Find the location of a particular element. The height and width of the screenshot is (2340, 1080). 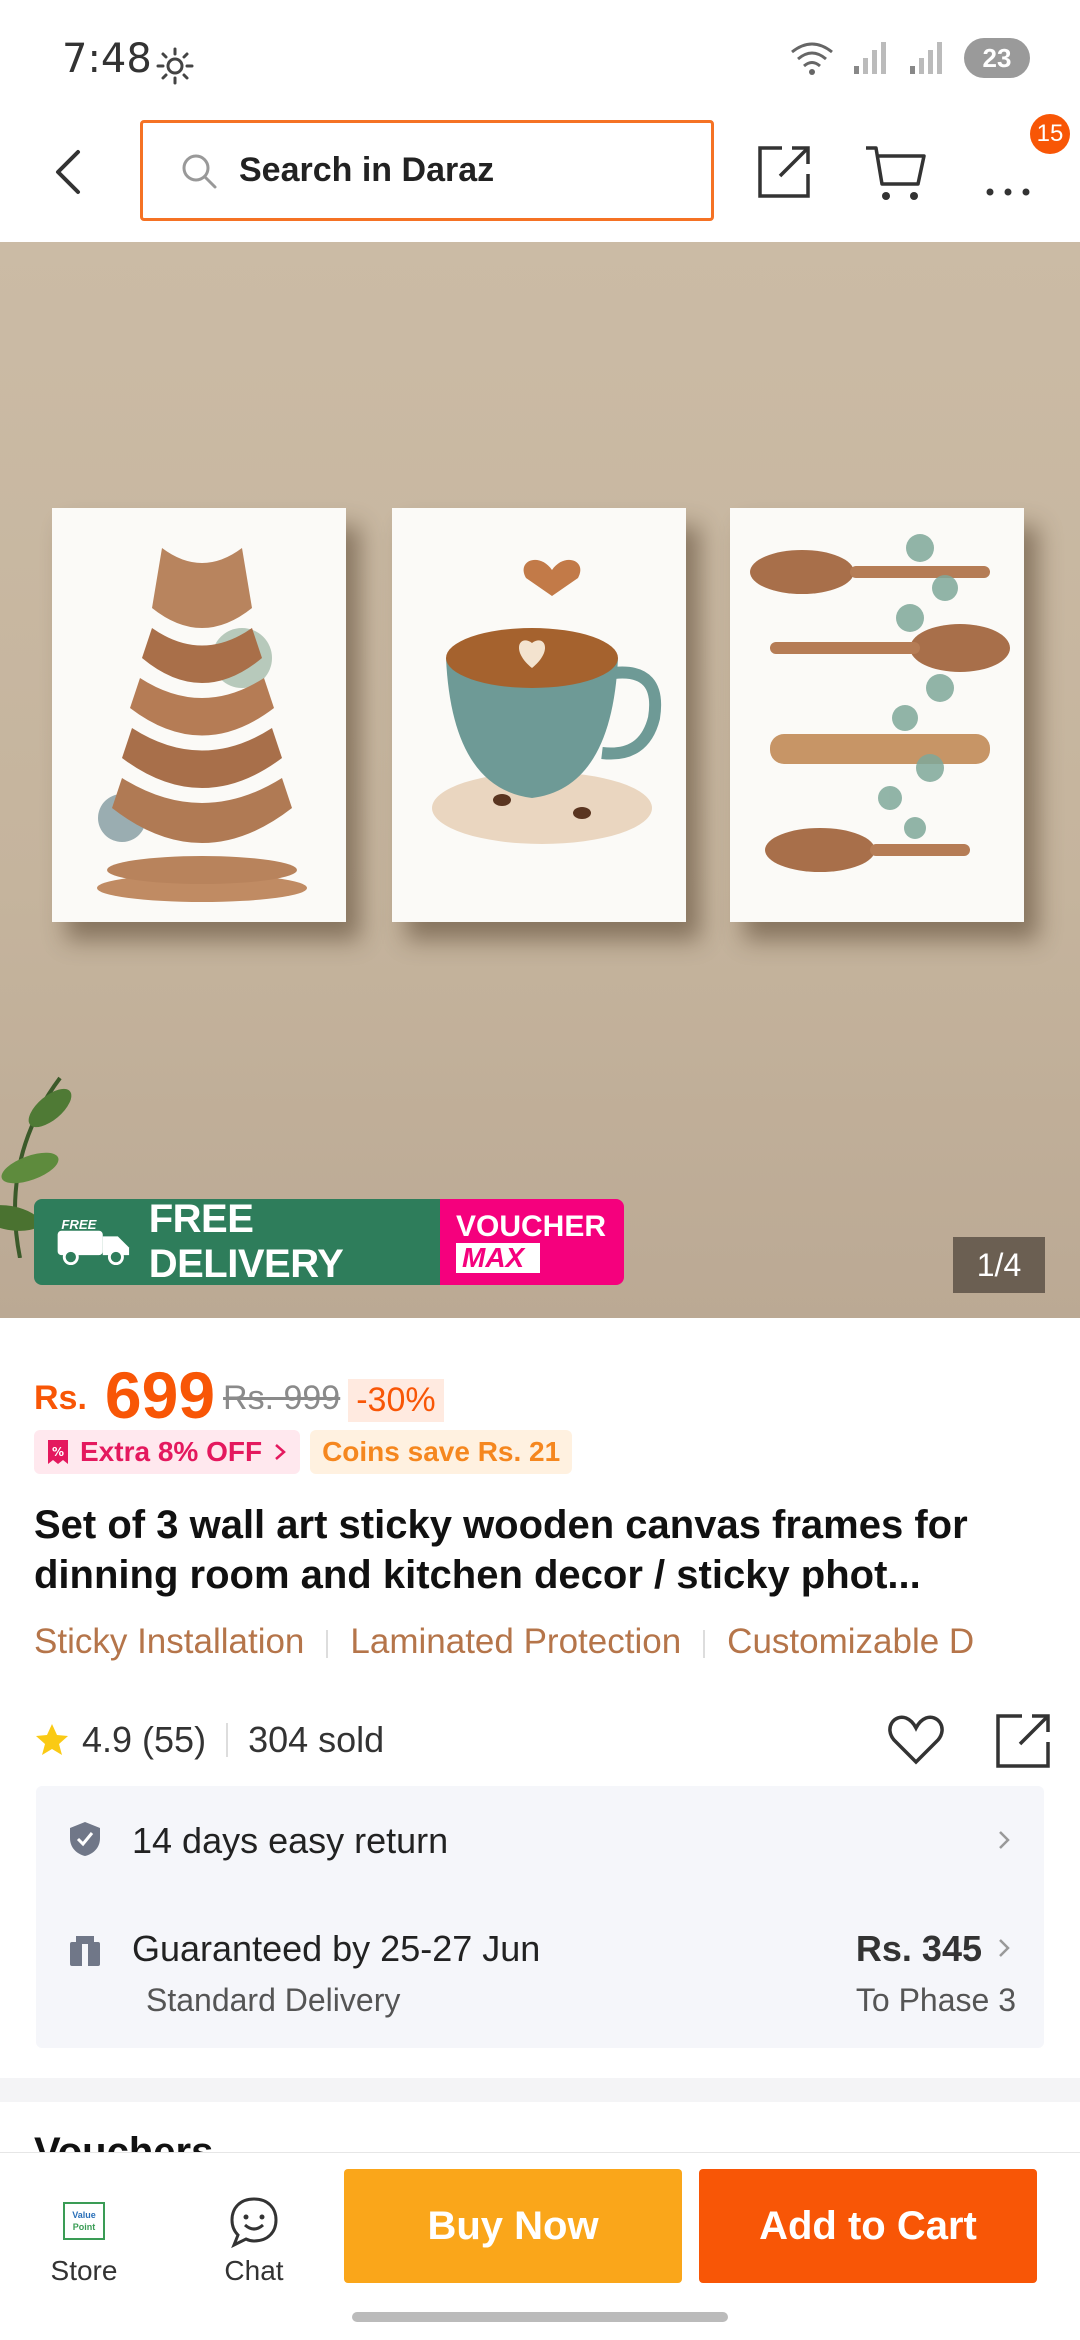

shield-check-icon is located at coordinates (85, 1839).